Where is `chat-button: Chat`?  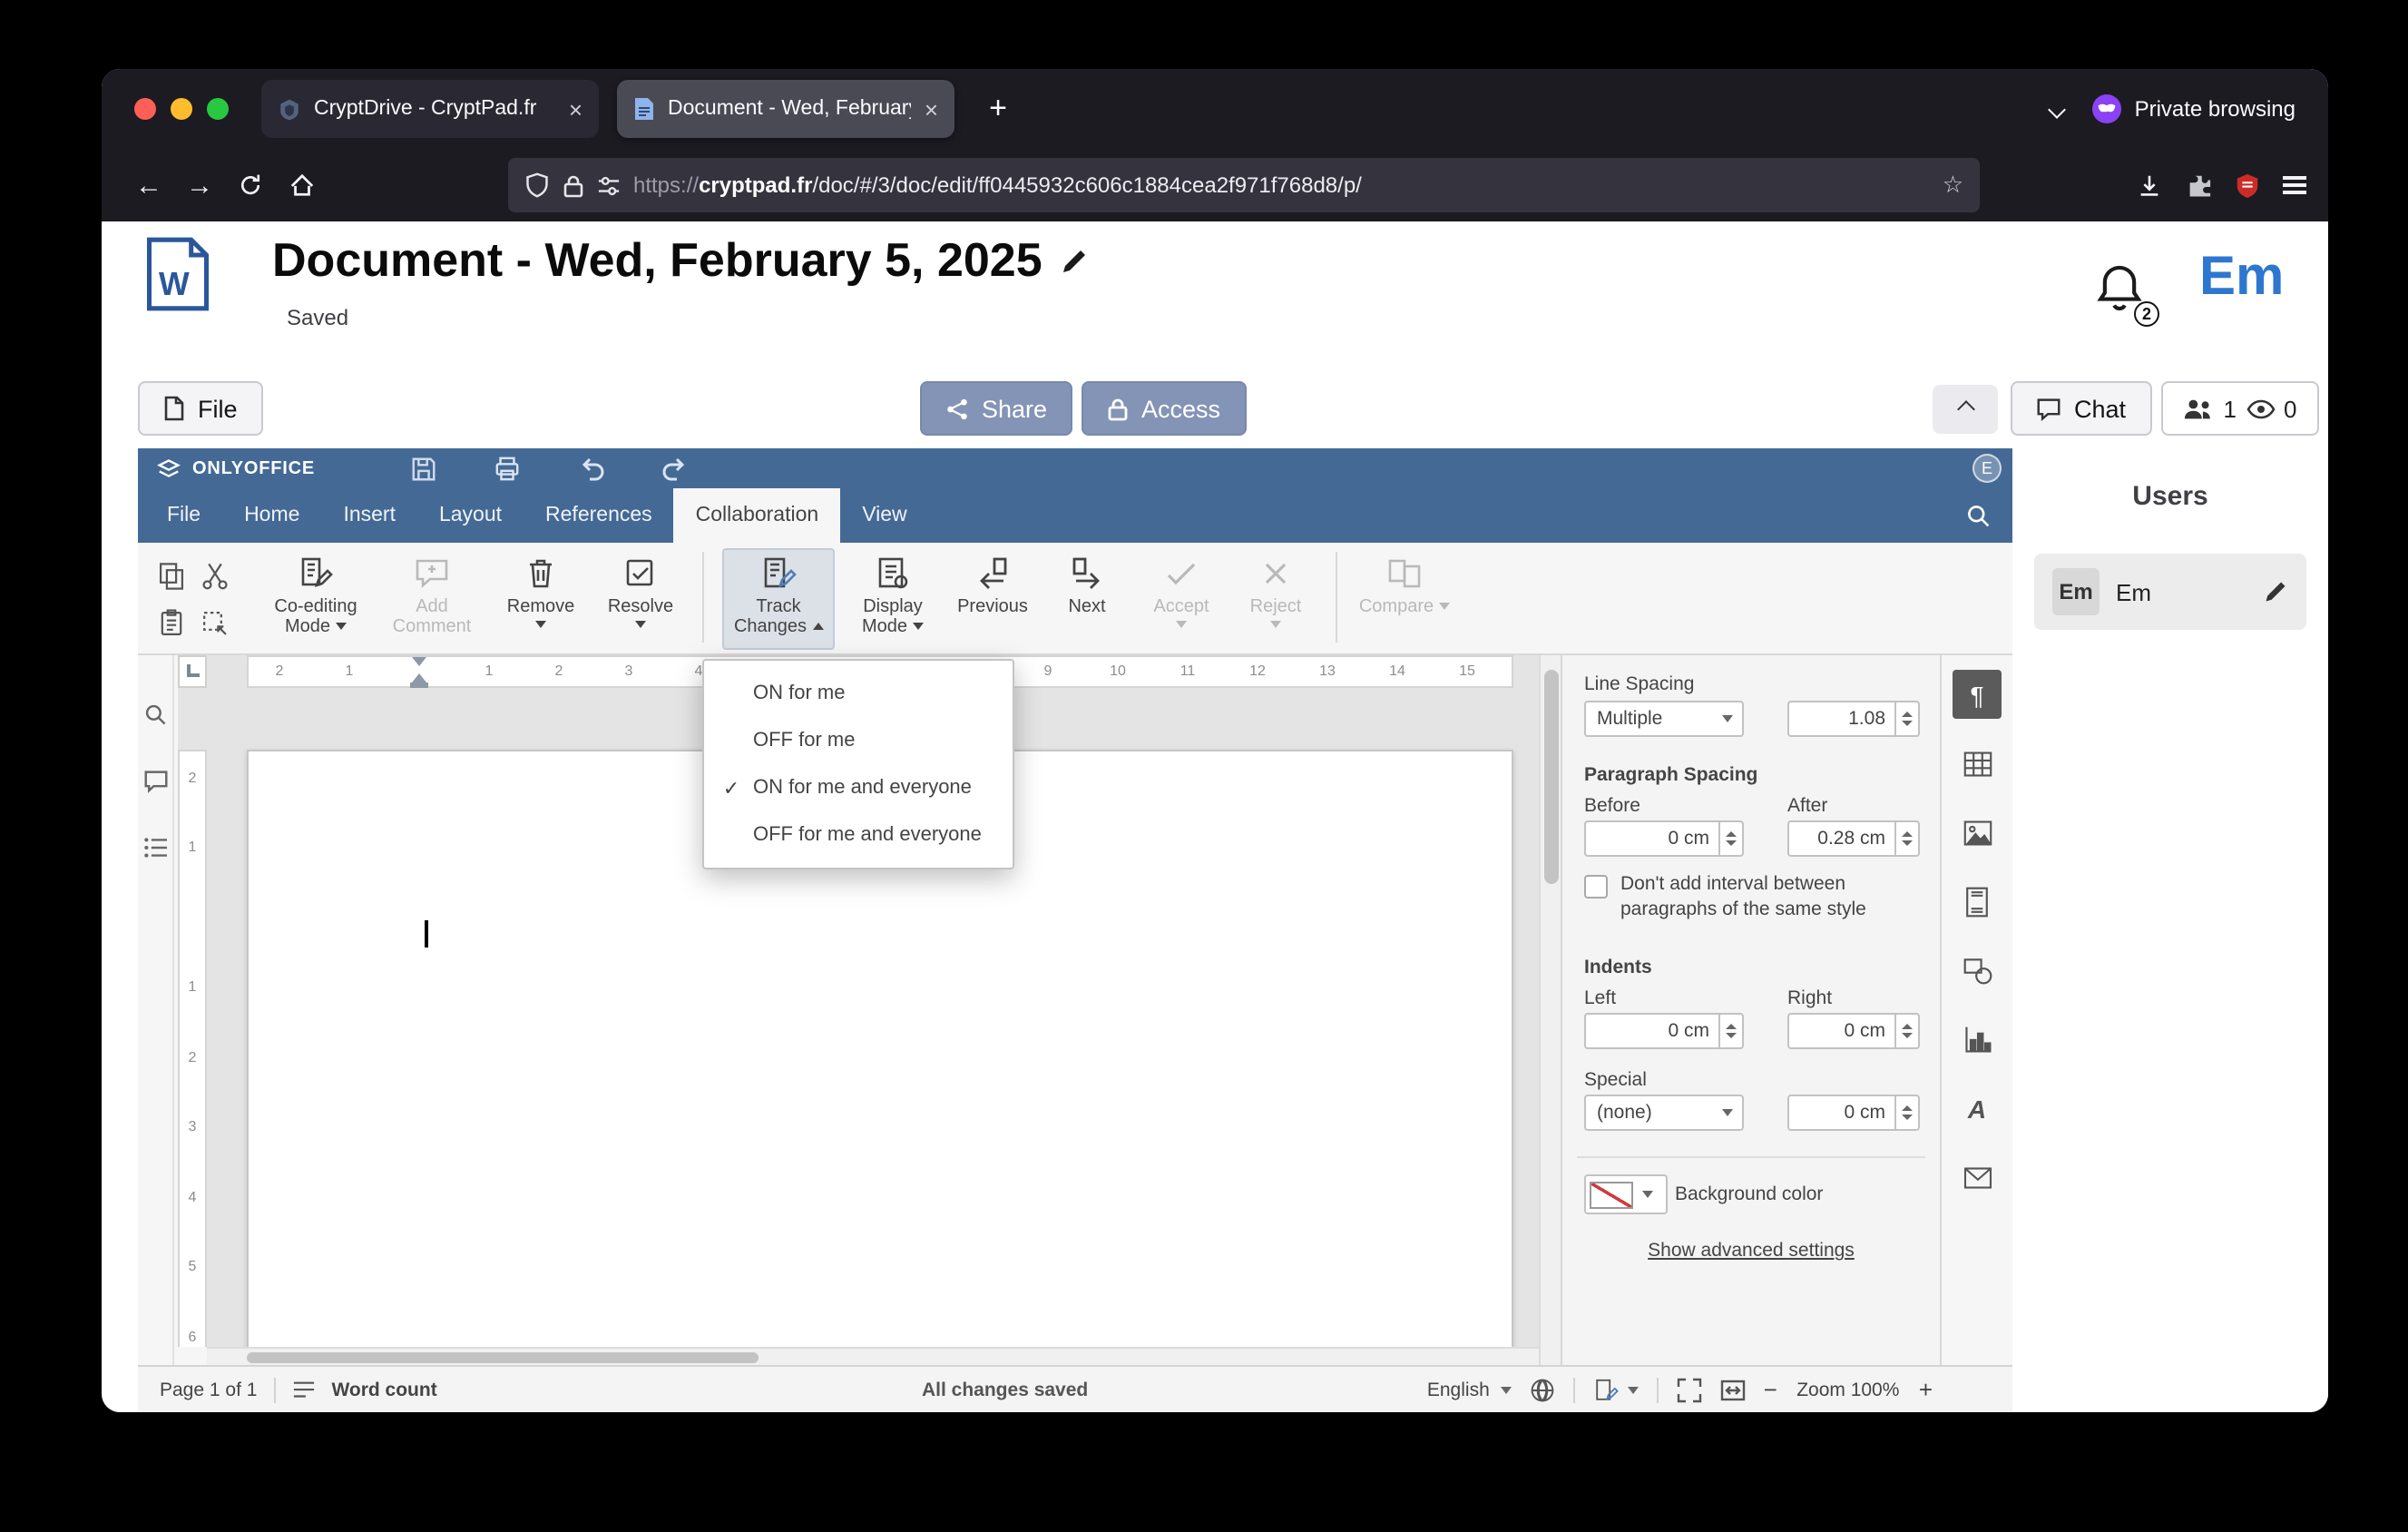
chat-button: Chat is located at coordinates (2081, 408).